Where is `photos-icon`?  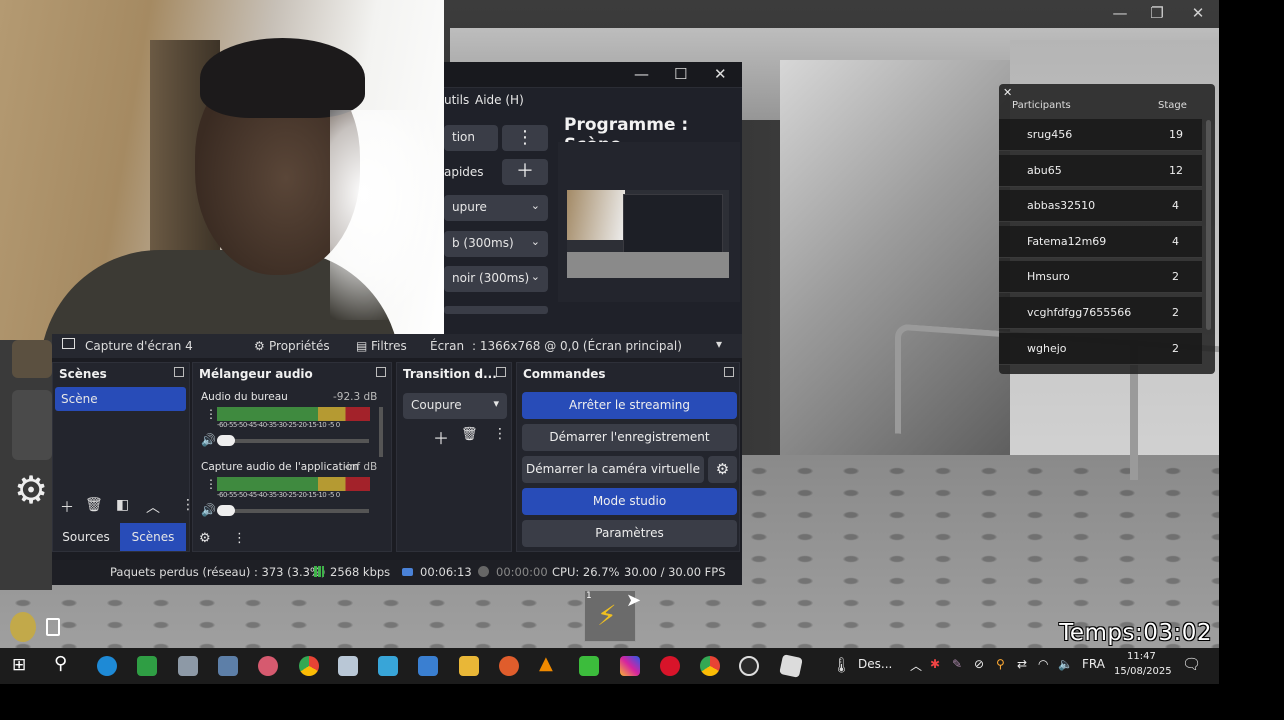 photos-icon is located at coordinates (188, 666).